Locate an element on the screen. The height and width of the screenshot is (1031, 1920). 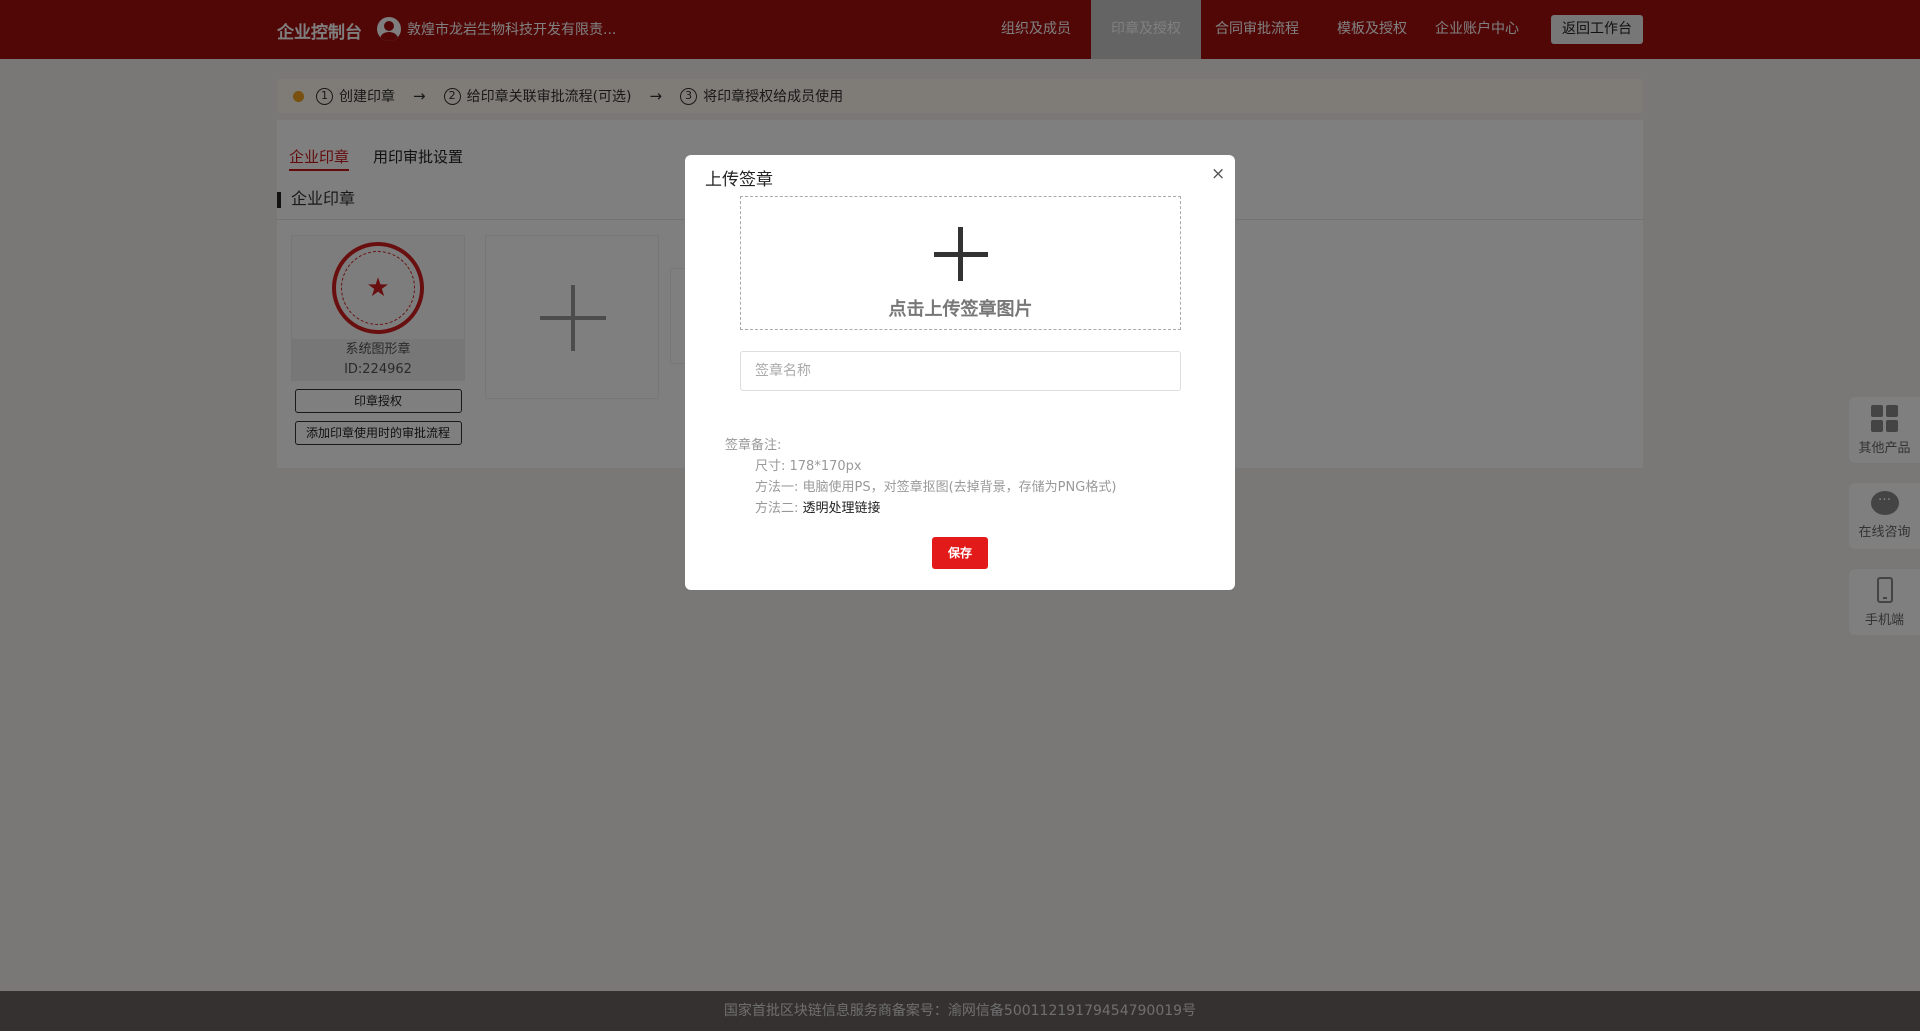
plus-icon-vertical is located at coordinates (960, 254).